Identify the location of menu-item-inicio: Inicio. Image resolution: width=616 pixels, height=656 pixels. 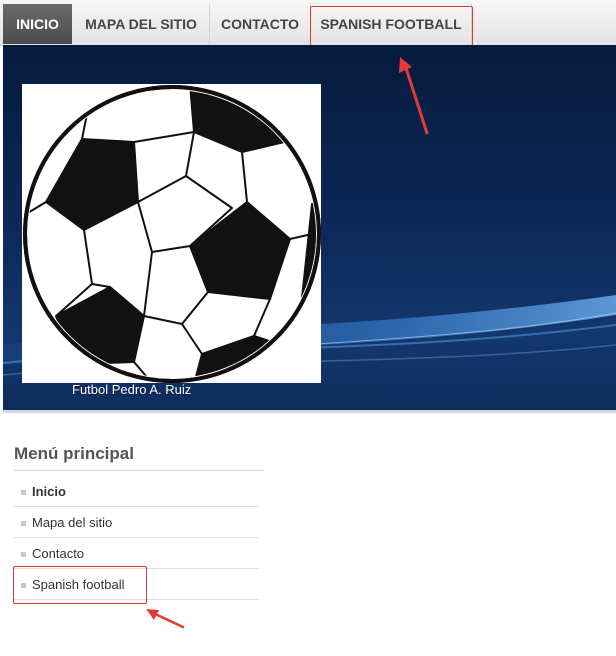
(136, 491).